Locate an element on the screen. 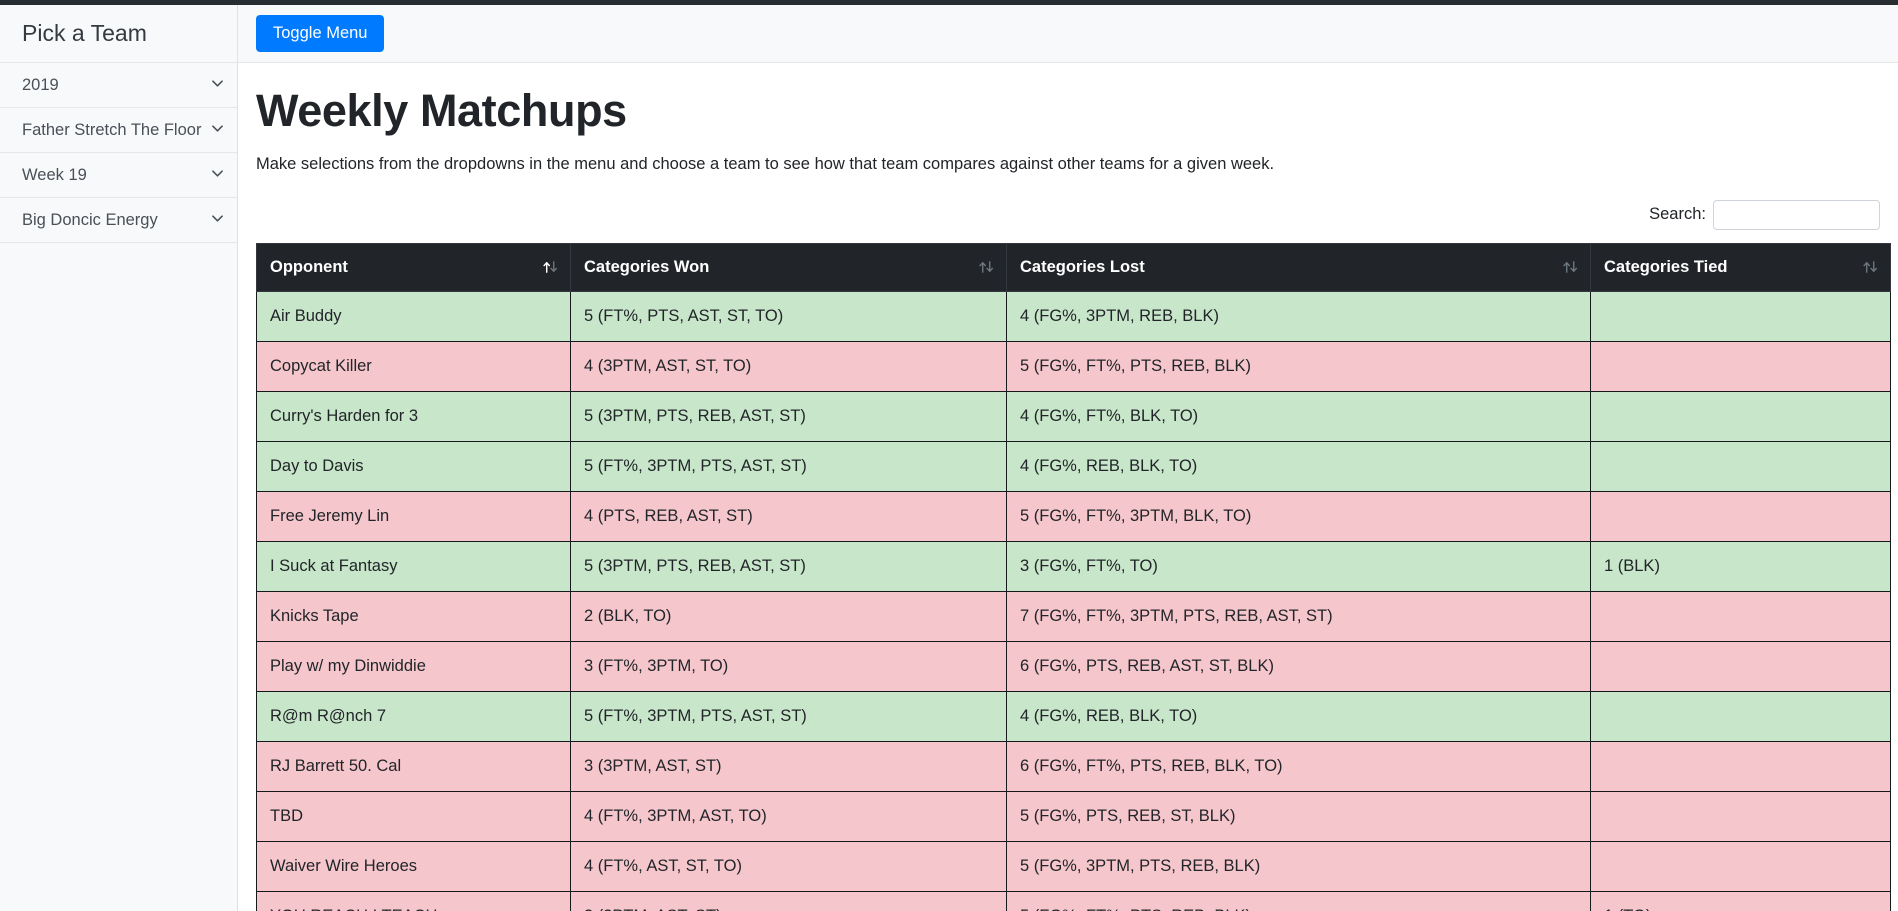  search-label: Search: is located at coordinates (1677, 214).